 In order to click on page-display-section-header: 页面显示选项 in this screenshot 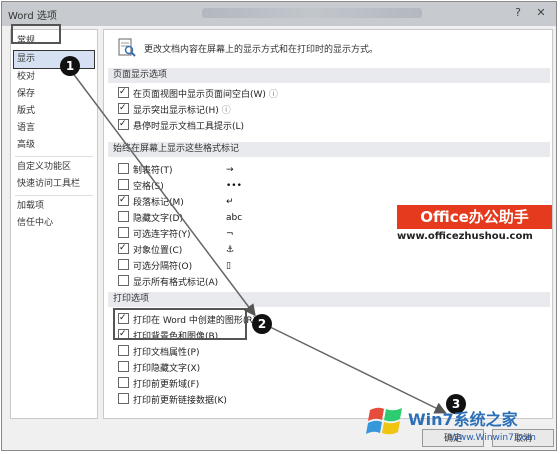, I will do `click(329, 75)`.